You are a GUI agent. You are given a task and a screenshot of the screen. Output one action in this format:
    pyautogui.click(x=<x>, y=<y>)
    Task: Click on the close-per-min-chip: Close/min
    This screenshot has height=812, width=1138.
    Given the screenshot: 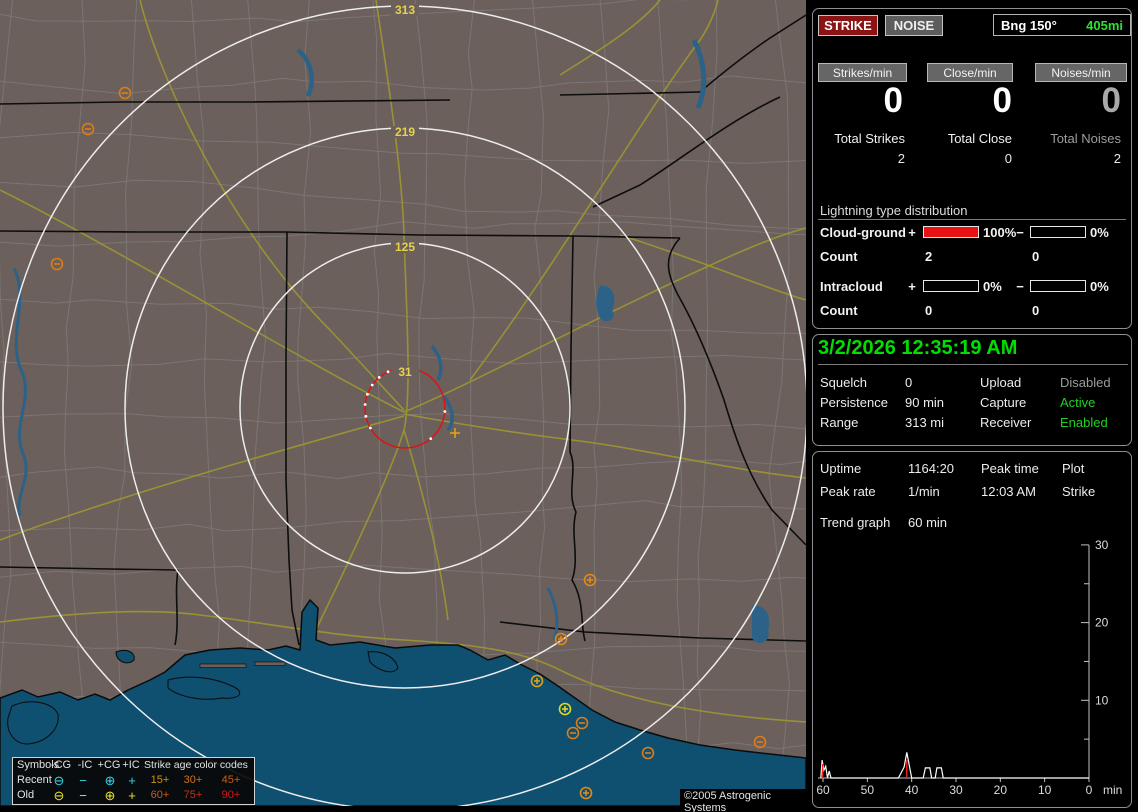 What is the action you would take?
    pyautogui.click(x=970, y=72)
    